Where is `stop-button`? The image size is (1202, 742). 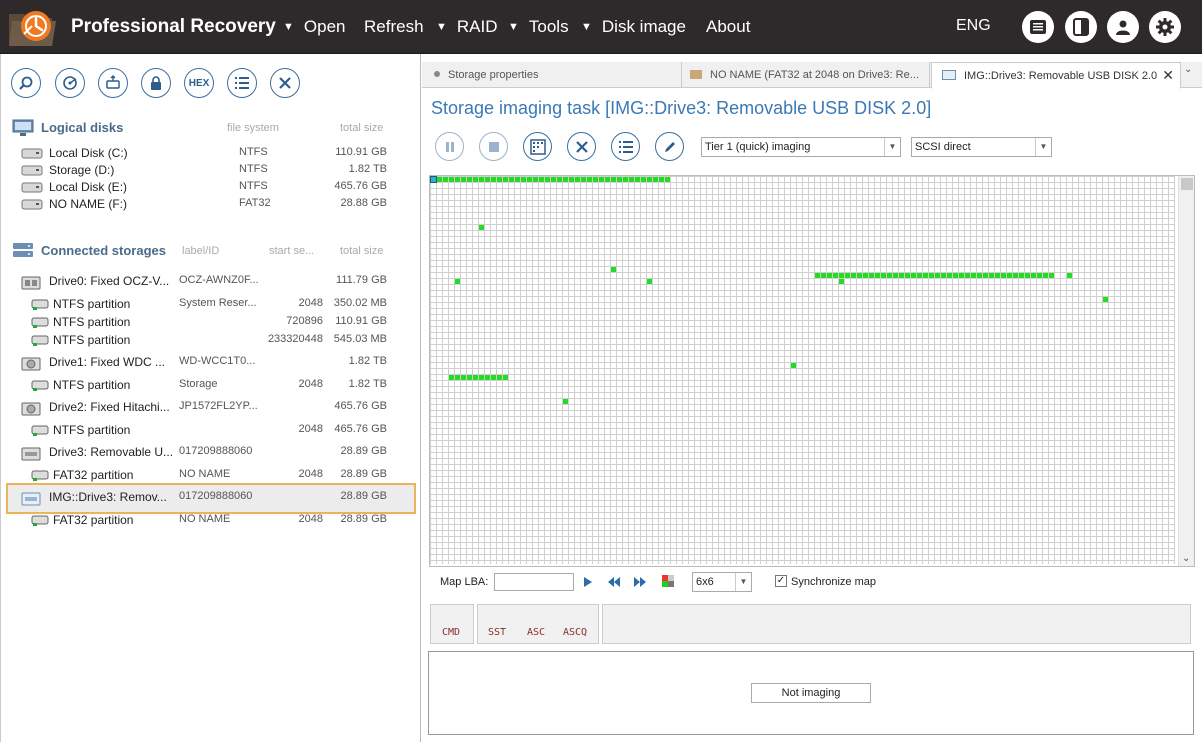 stop-button is located at coordinates (493, 146).